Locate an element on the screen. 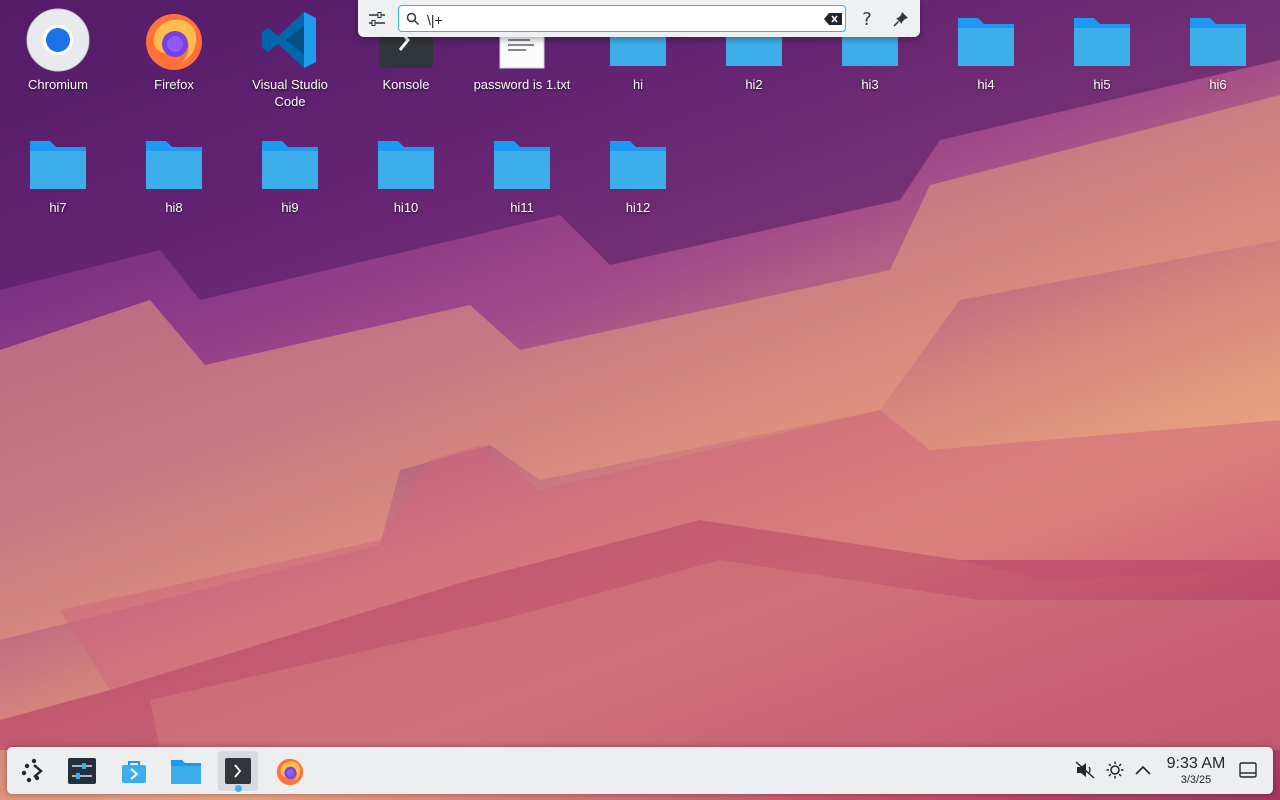 This screenshot has height=800, width=1280. help-icon: ? is located at coordinates (867, 19).